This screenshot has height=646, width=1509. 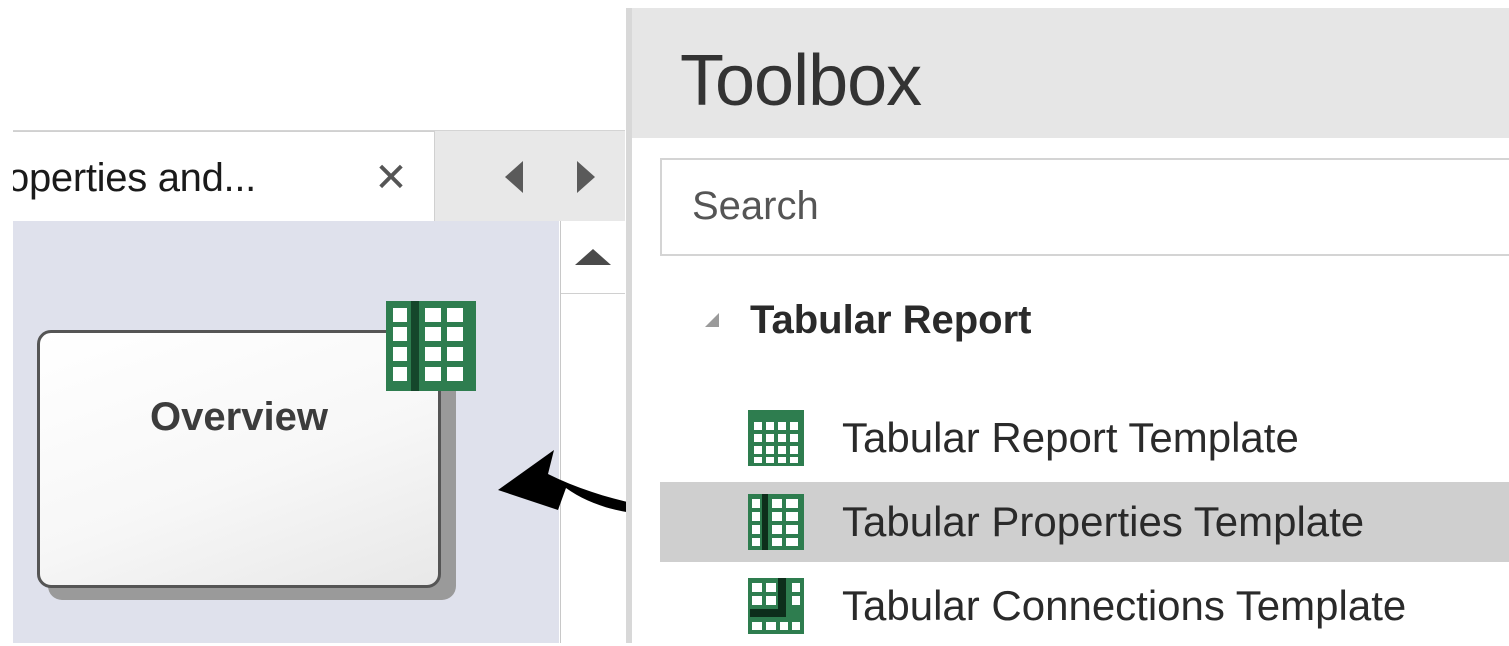 What do you see at coordinates (891, 320) in the screenshot?
I see `toolbox-group-label: Tabular Report` at bounding box center [891, 320].